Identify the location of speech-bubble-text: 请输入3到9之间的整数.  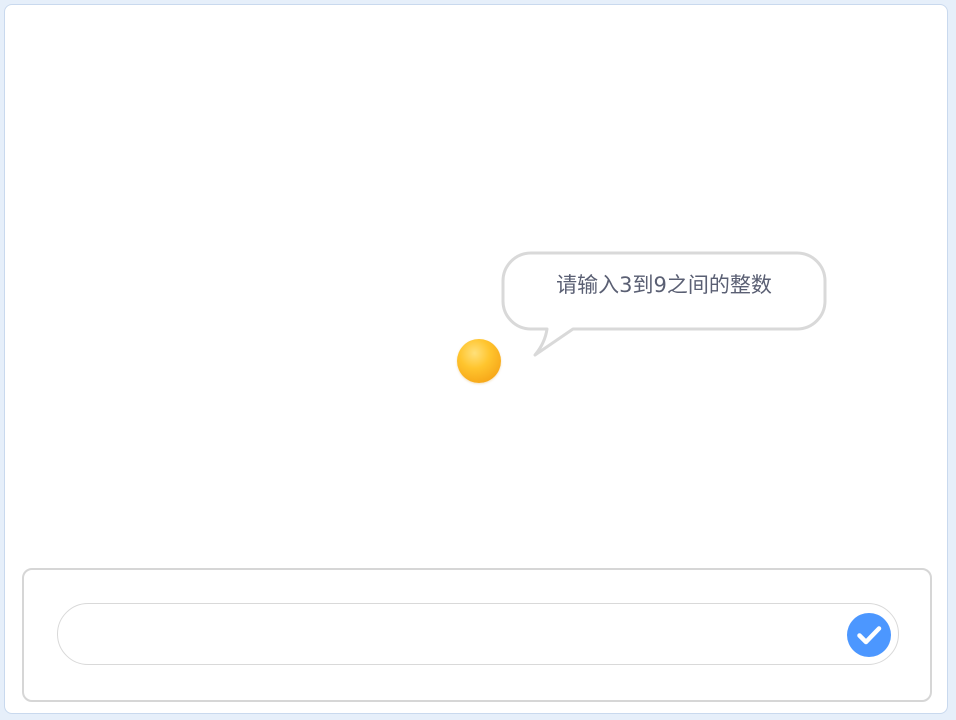
(664, 285).